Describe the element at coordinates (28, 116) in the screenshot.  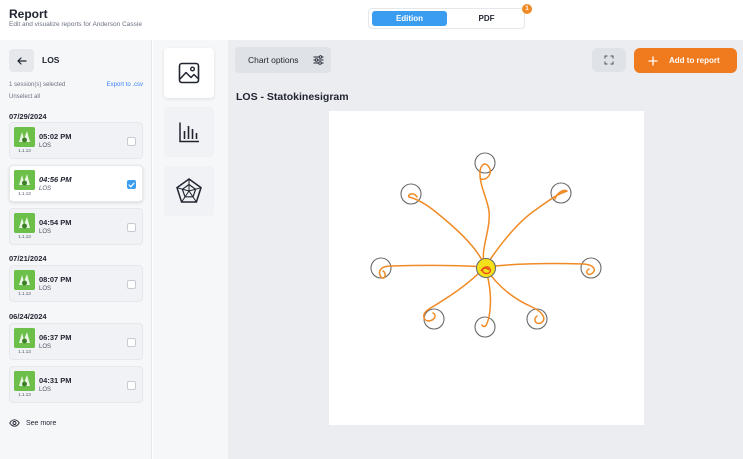
I see `date-header: 07/29/2024` at that location.